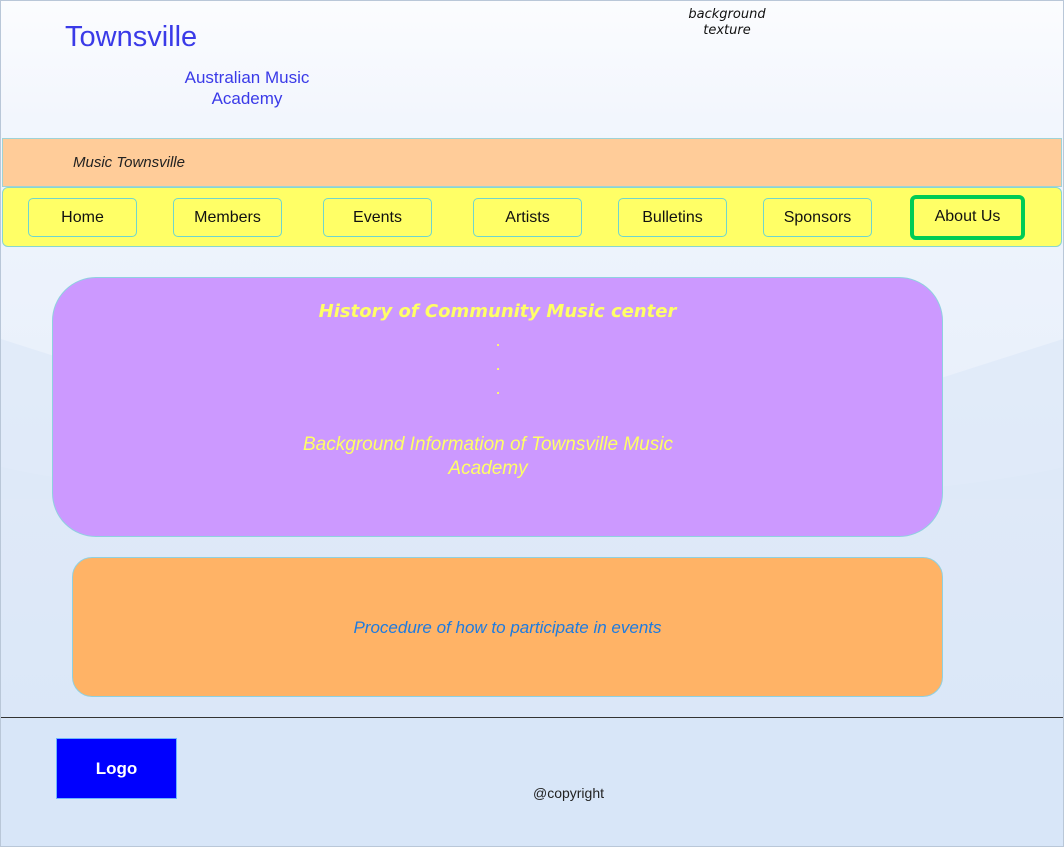 This screenshot has height=847, width=1064. I want to click on site-title: Townsville, so click(131, 37).